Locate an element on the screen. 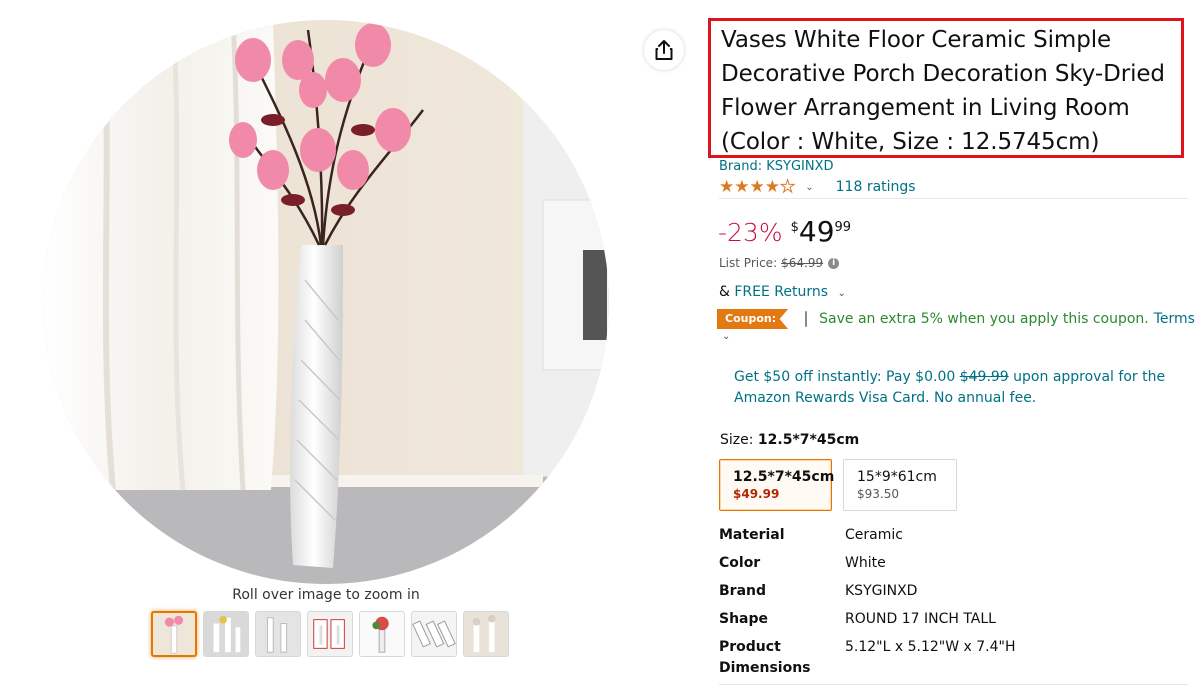 This screenshot has width=1200, height=688. spec-key: Product Dimensions is located at coordinates (765, 657).